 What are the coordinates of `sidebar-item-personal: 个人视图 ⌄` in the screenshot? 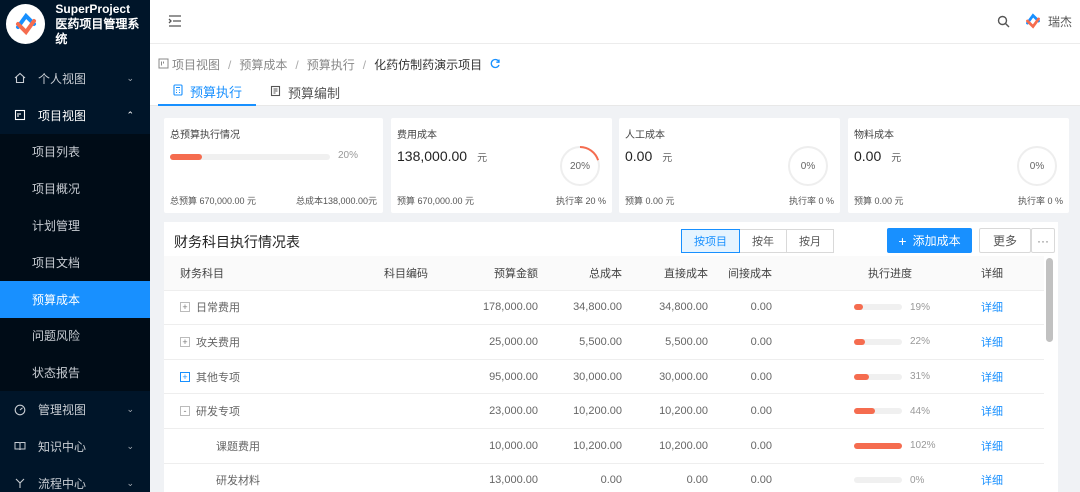 It's located at (75, 78).